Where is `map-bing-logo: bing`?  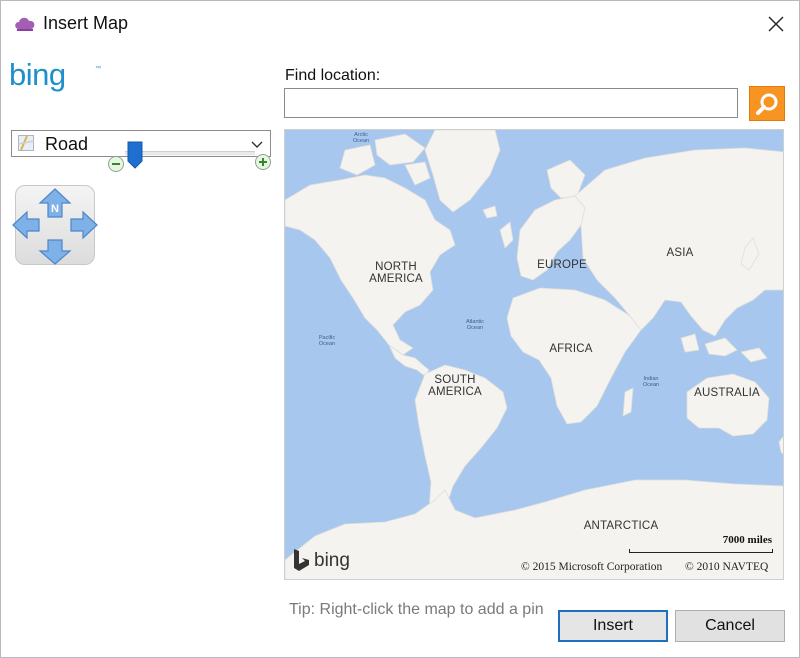 map-bing-logo: bing is located at coordinates (322, 560).